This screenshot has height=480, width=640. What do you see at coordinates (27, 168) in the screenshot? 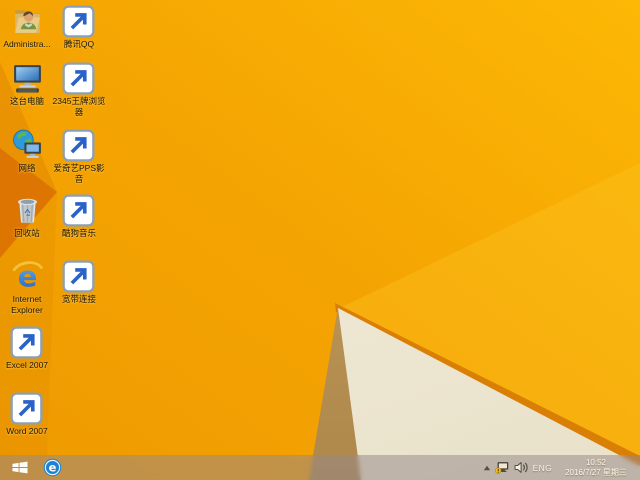
I see `icon-label: 网络` at bounding box center [27, 168].